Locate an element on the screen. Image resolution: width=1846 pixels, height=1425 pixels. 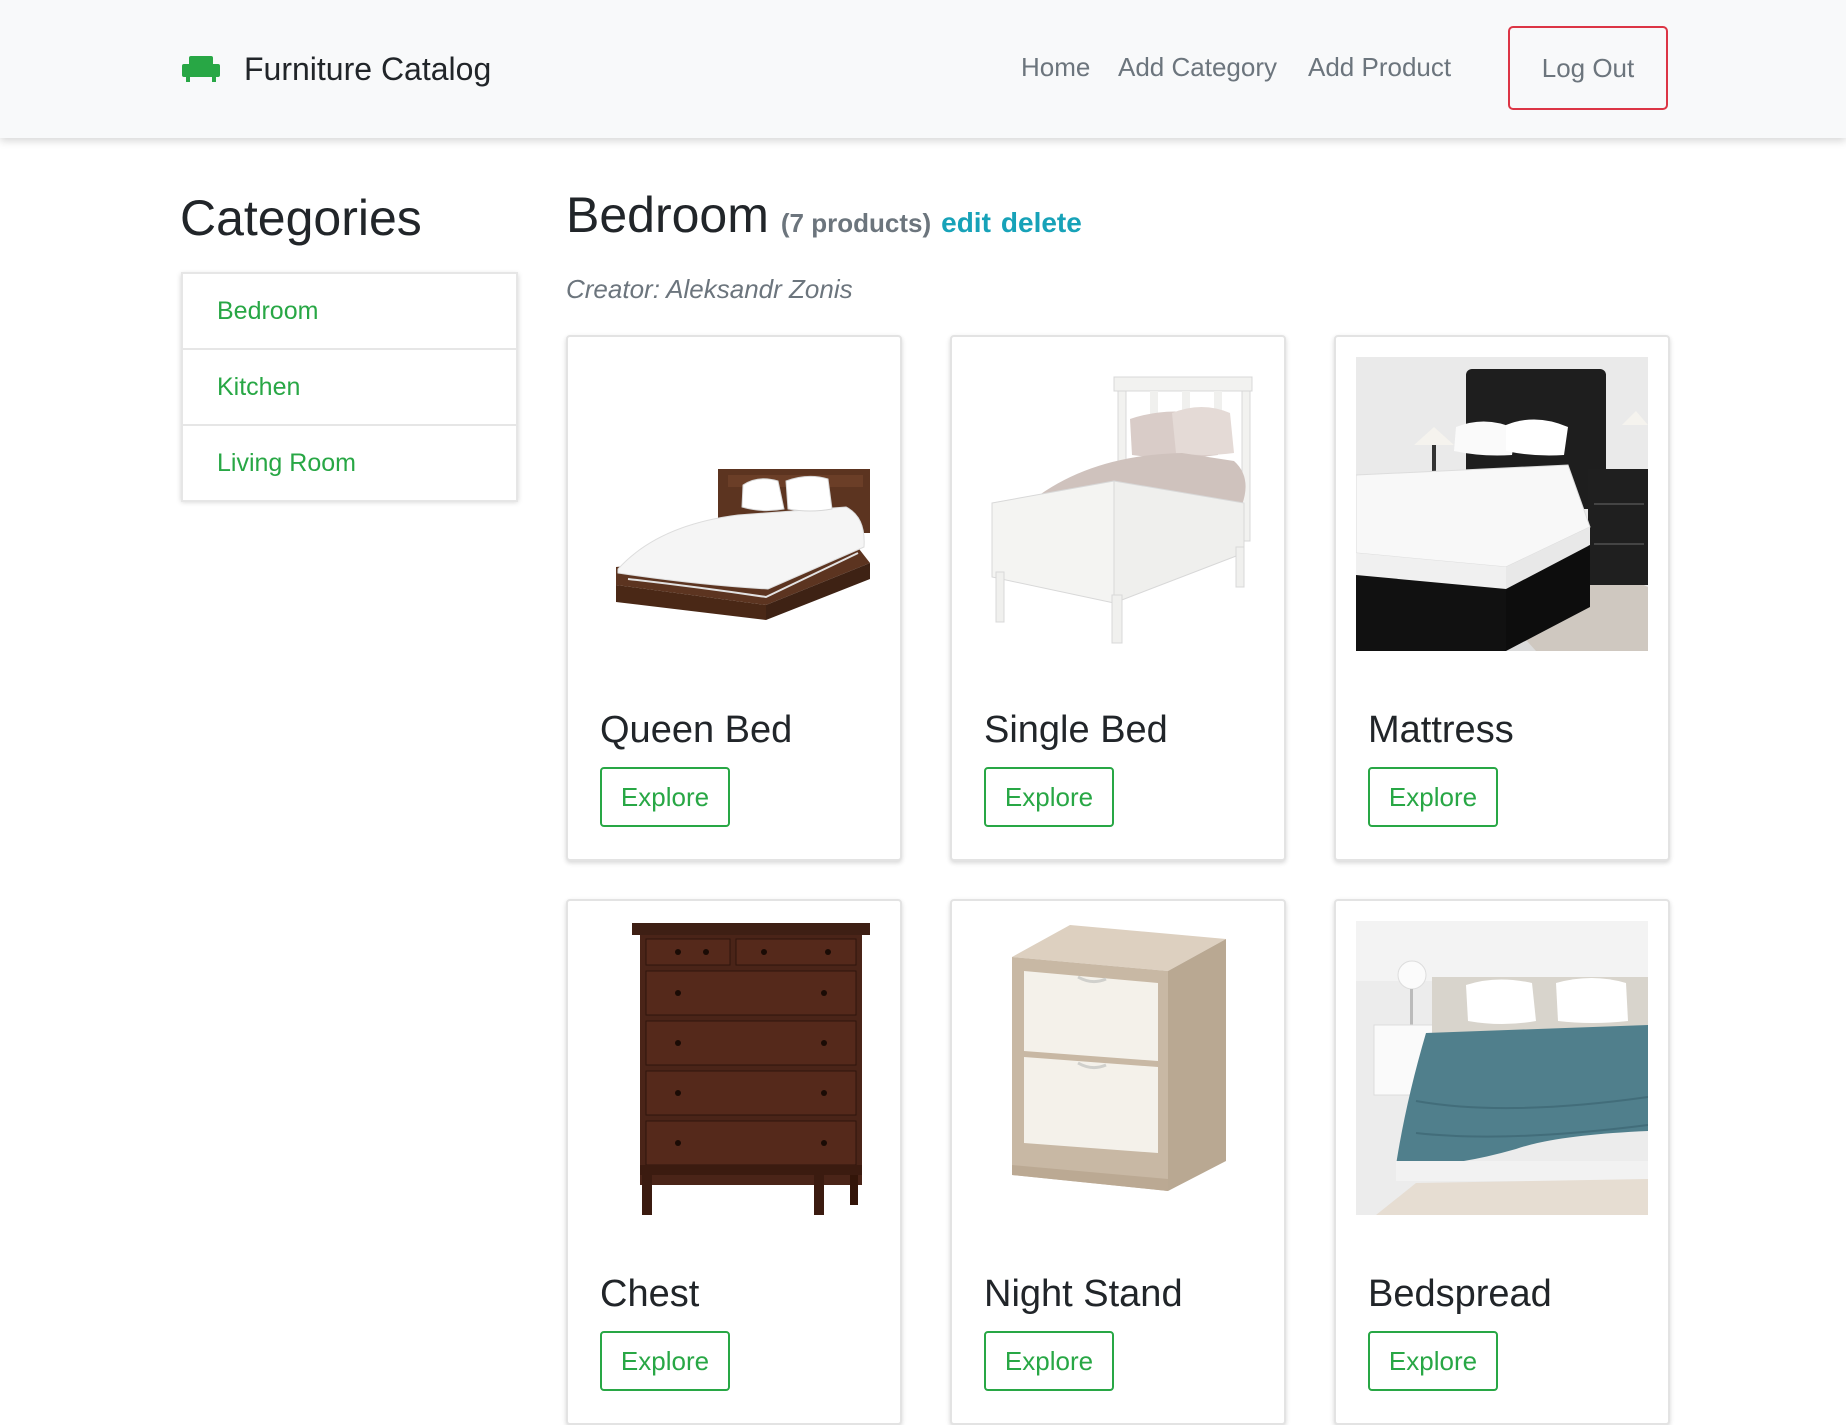
nav-link-add-product: Add Product is located at coordinates (1379, 67).